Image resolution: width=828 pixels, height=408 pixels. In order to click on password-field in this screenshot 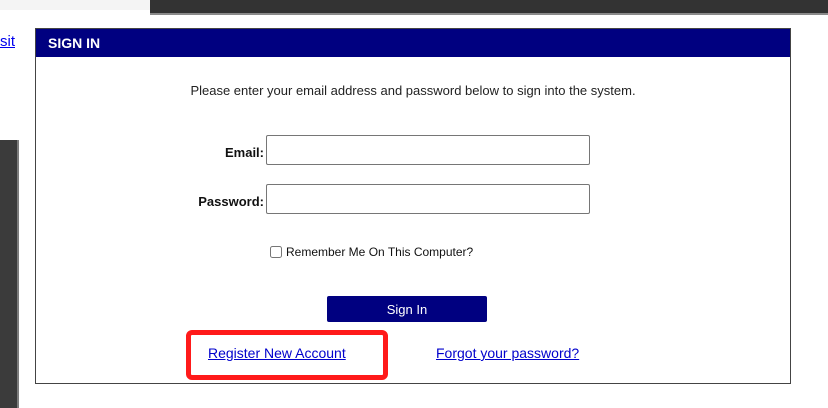, I will do `click(428, 199)`.